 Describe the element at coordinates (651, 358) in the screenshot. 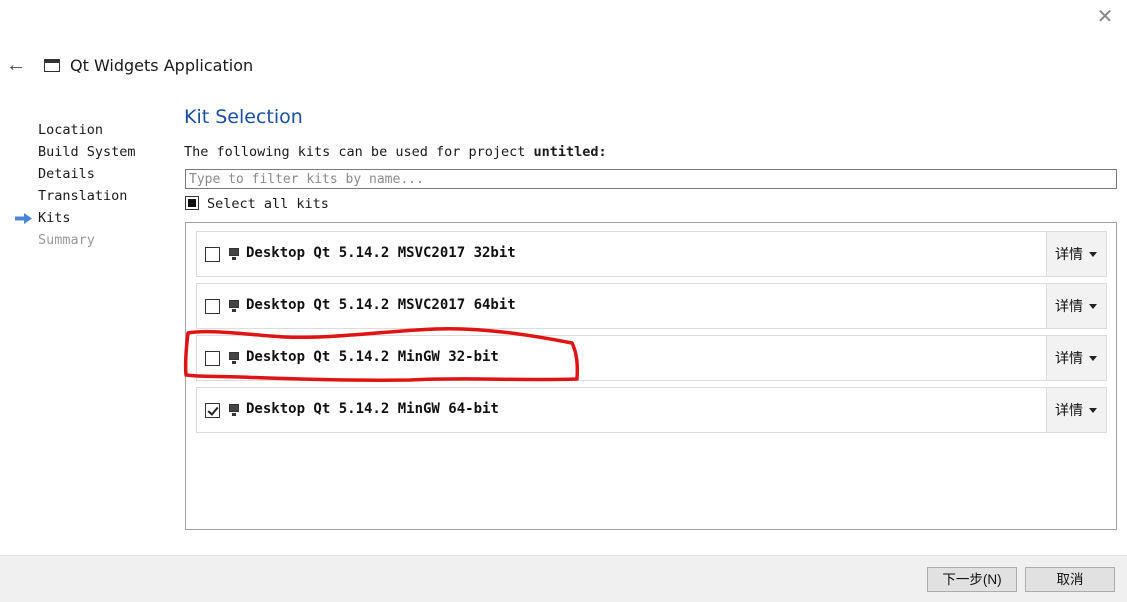

I see `kit-row: Desktop Qt 5.14.2 MinGW 32-bit 详情` at that location.